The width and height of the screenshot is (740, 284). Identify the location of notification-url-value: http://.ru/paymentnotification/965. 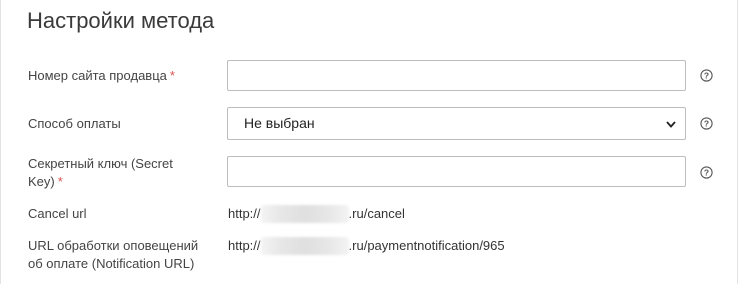
(366, 245).